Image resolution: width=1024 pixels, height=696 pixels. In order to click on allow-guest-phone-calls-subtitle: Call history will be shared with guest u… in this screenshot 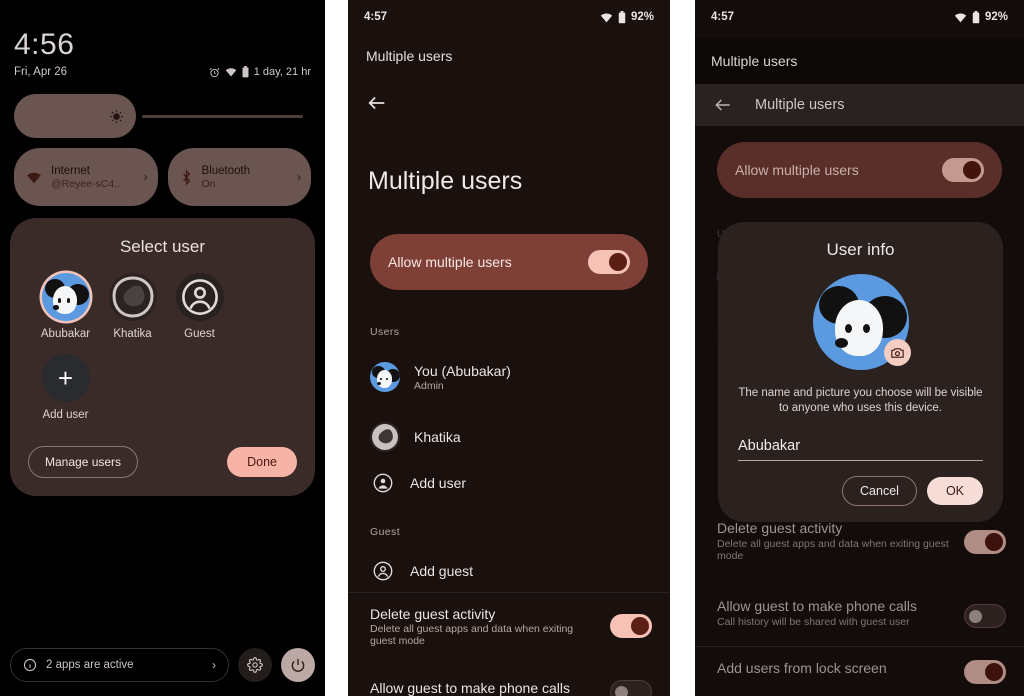, I will do `click(813, 622)`.